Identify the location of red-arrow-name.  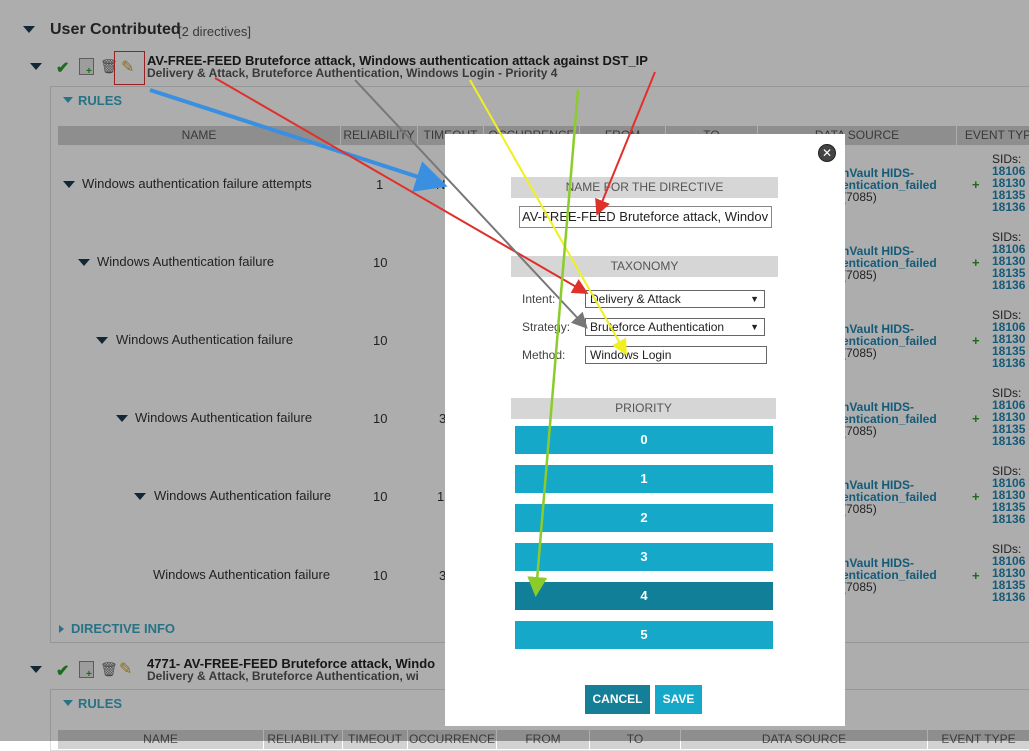
(625, 143).